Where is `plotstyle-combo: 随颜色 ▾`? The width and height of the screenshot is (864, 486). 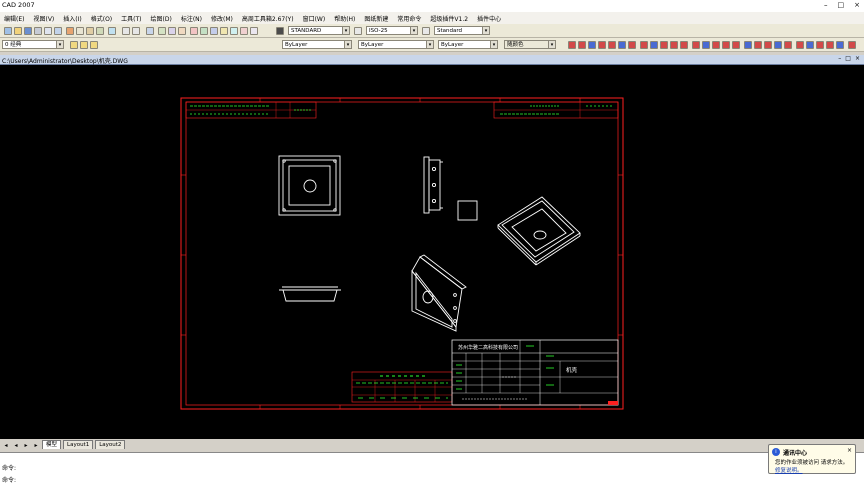
plotstyle-combo: 随颜色 ▾ is located at coordinates (530, 44).